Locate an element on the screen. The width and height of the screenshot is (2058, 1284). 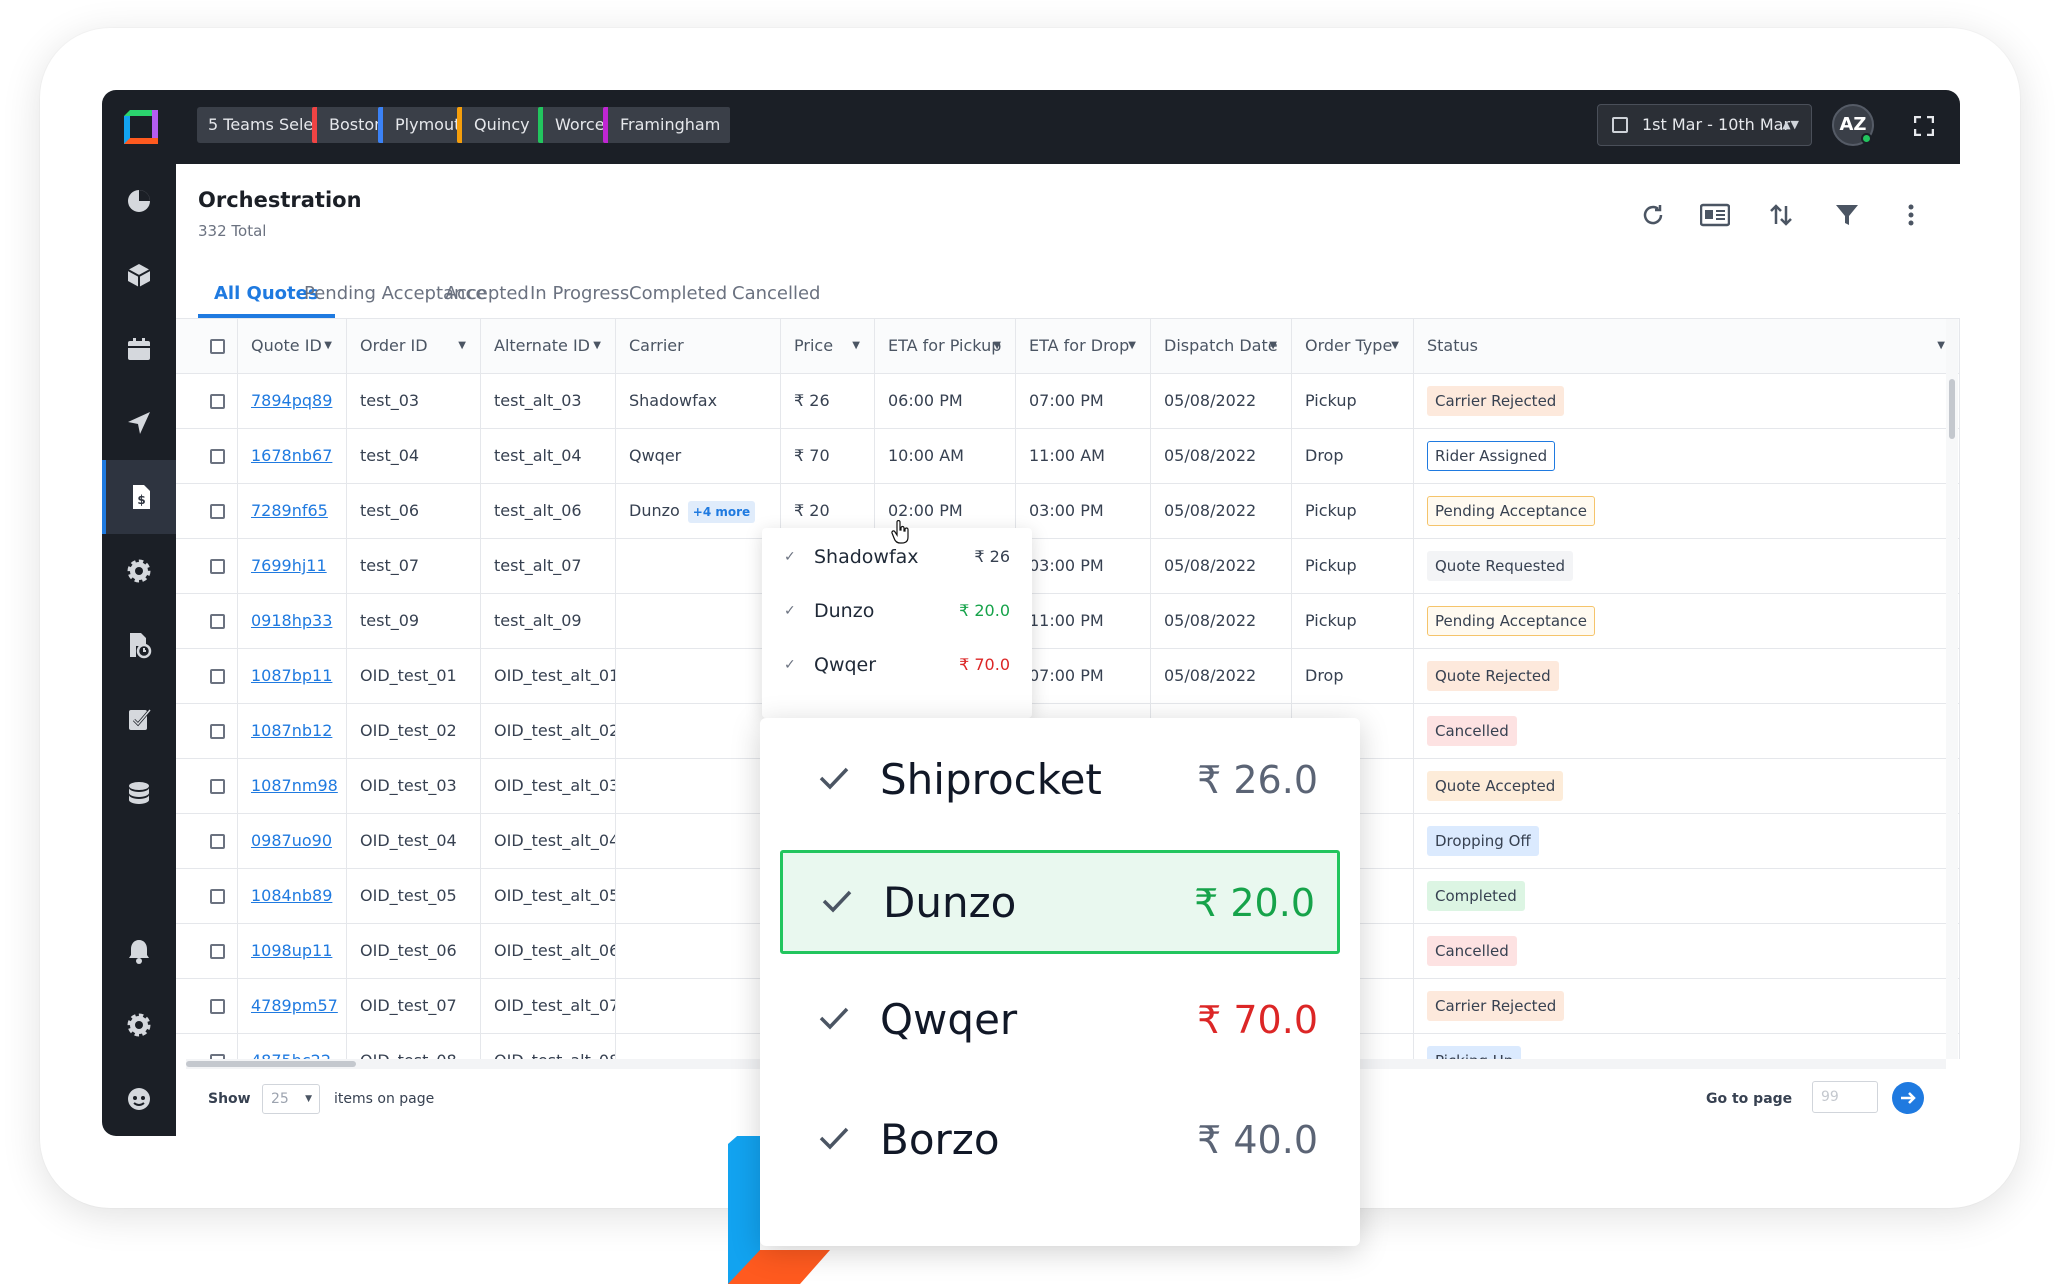
quote-id-link: 4875hc22 is located at coordinates (291, 1055).